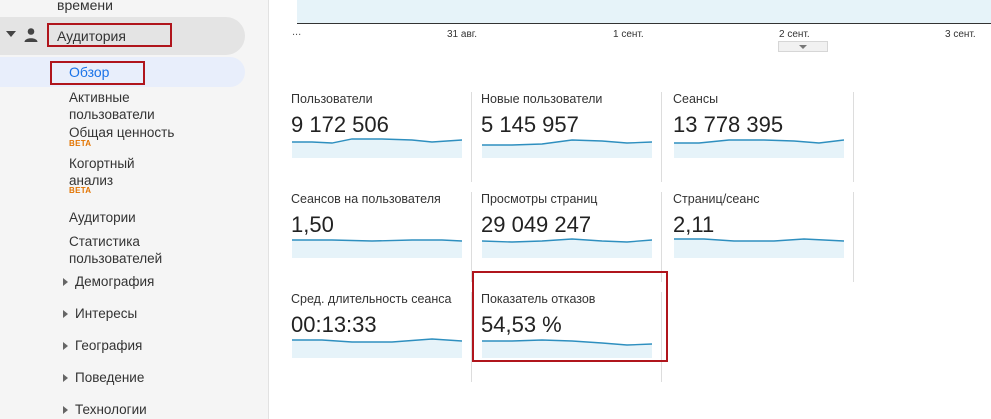  Describe the element at coordinates (539, 199) in the screenshot. I see `metric-title: Просмотры страниц` at that location.